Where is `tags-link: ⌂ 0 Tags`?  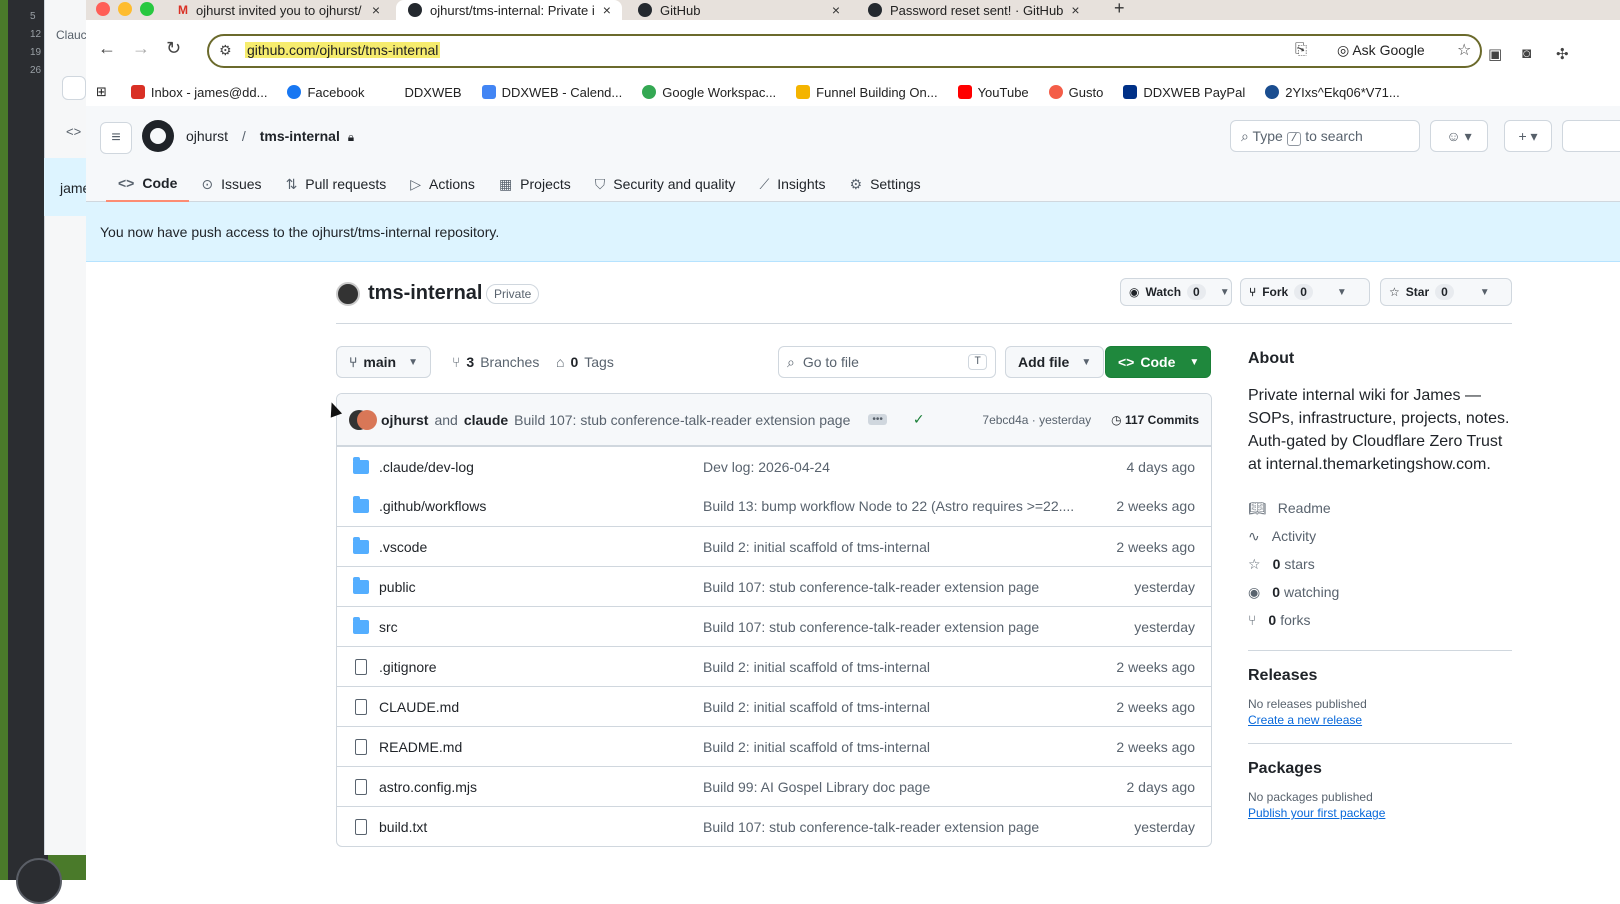
tags-link: ⌂ 0 Tags is located at coordinates (585, 362).